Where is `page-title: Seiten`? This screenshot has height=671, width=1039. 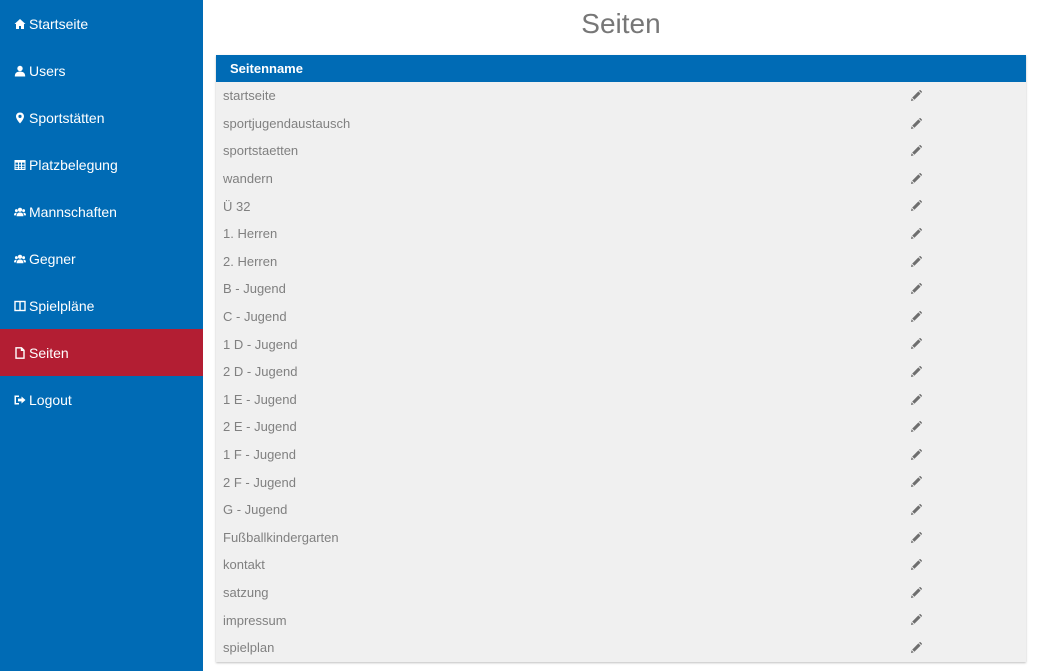
page-title: Seiten is located at coordinates (621, 23).